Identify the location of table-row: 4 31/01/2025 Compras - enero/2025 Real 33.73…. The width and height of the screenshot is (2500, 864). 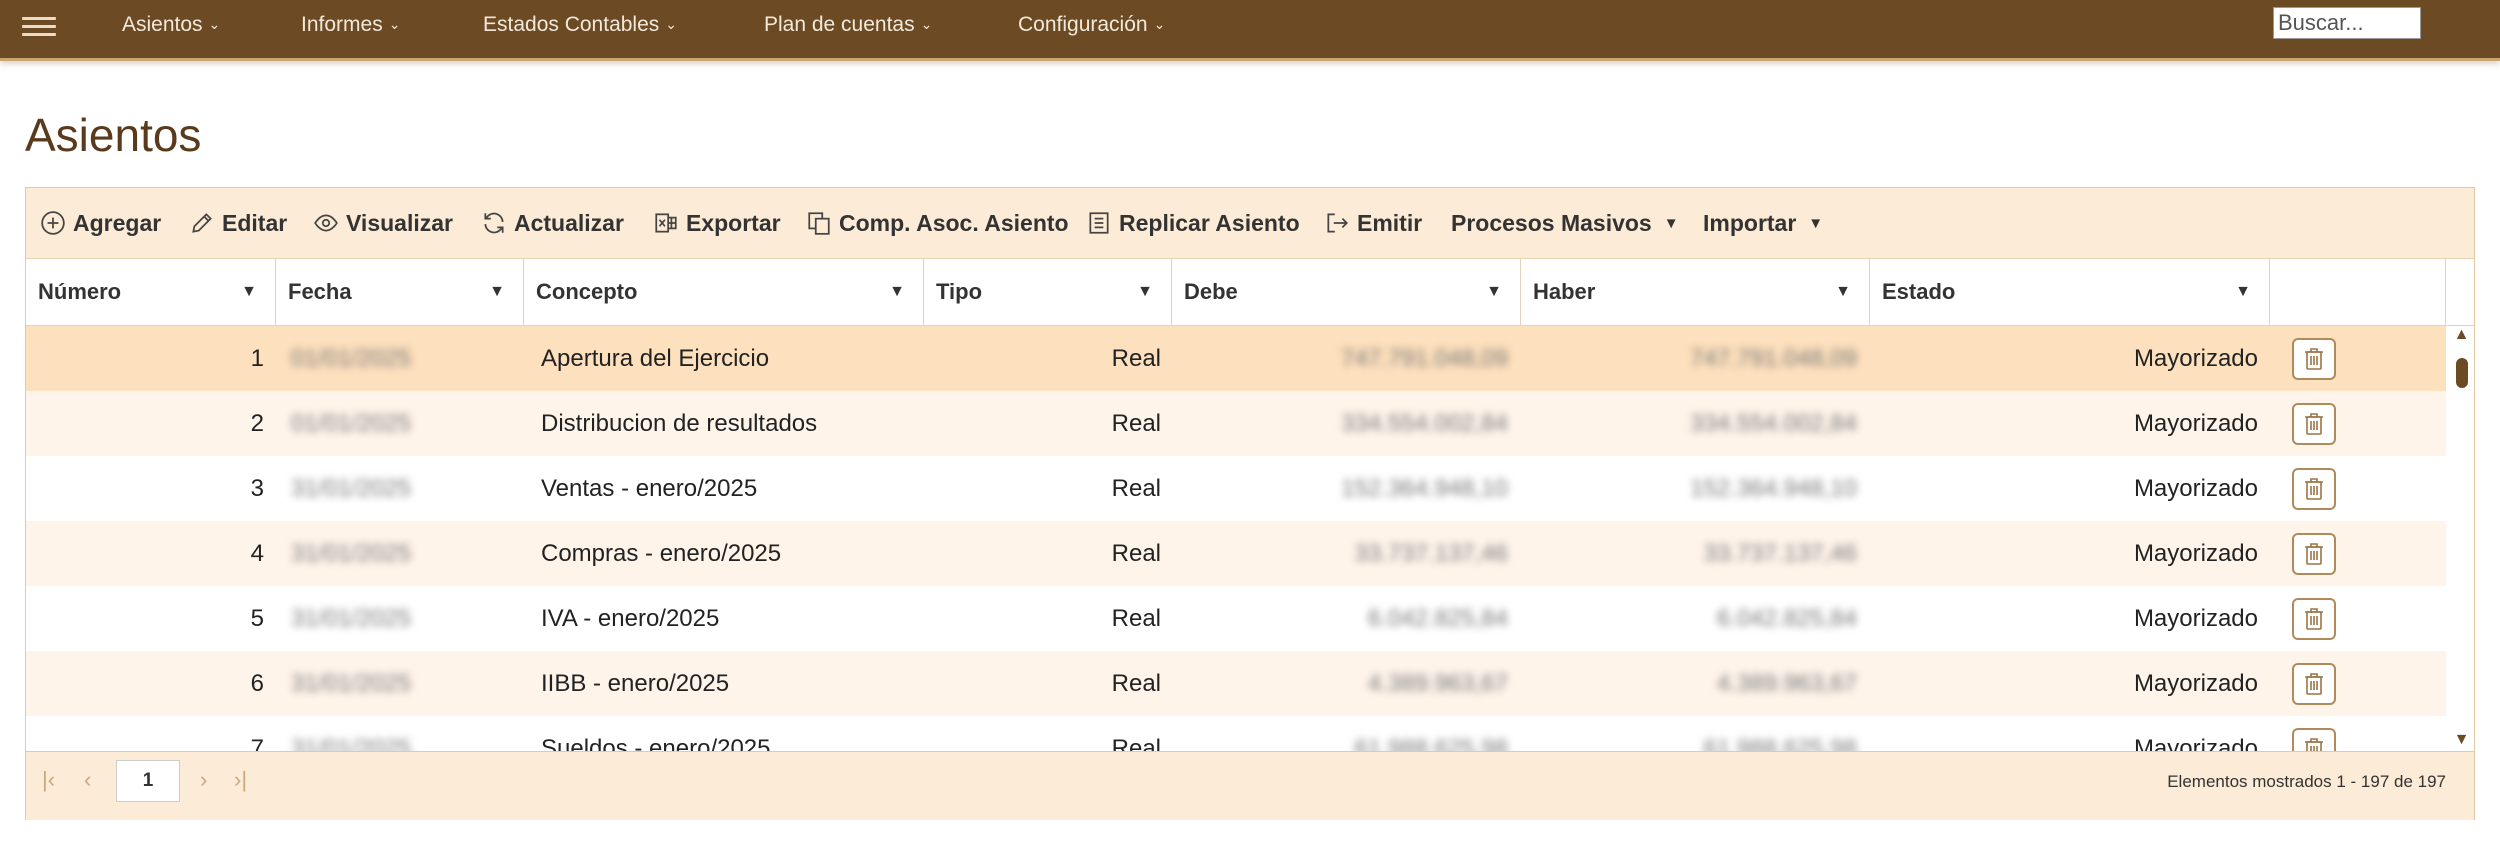
(1236, 553).